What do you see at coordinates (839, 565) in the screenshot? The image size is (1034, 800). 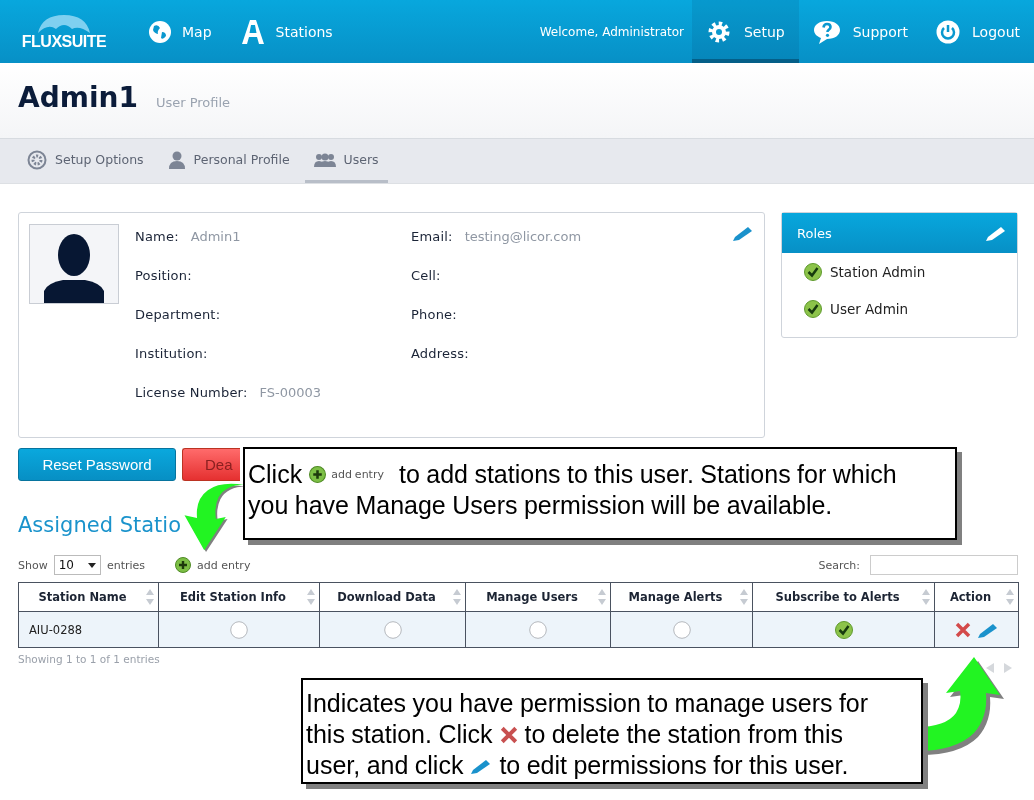 I see `search-label: Search:` at bounding box center [839, 565].